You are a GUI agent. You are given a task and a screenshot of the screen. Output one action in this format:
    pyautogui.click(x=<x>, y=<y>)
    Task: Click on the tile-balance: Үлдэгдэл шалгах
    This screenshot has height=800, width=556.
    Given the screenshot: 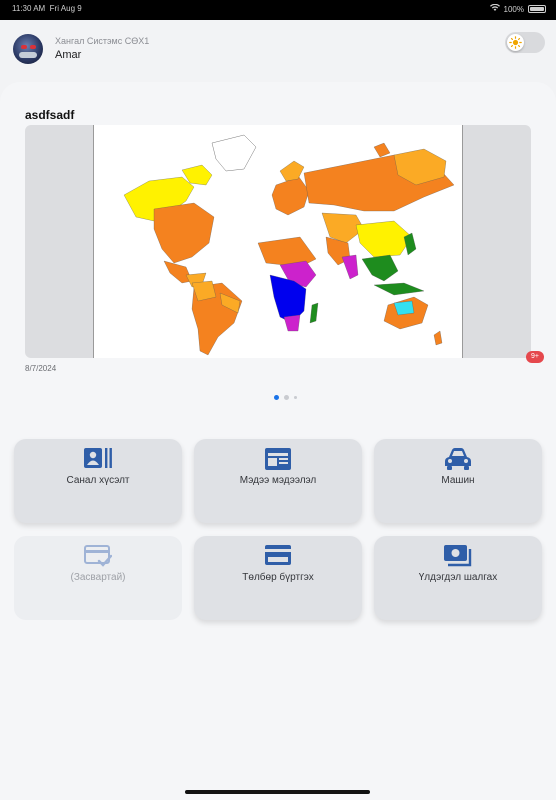 What is the action you would take?
    pyautogui.click(x=458, y=578)
    